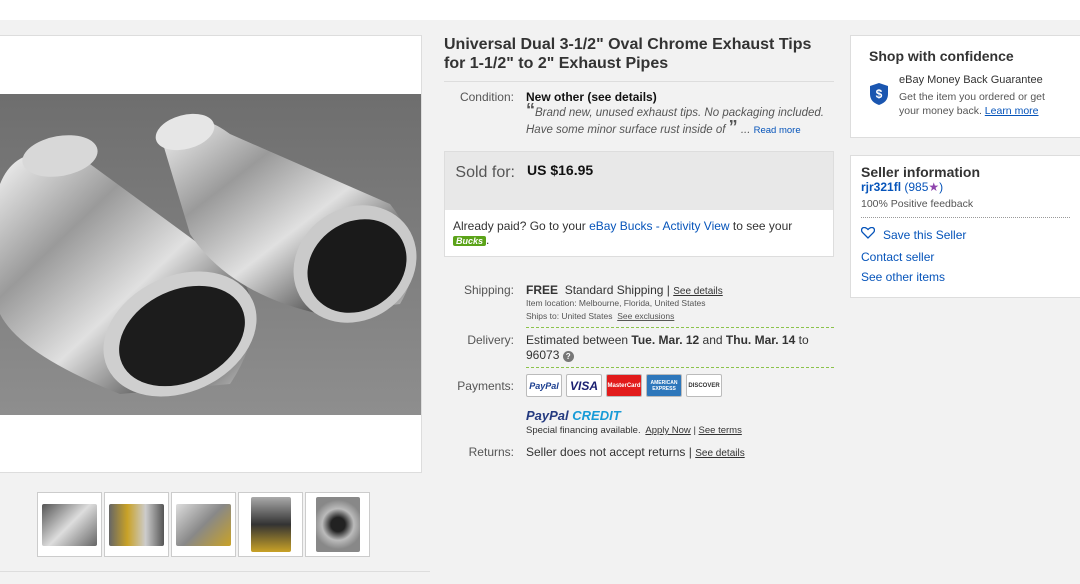 Image resolution: width=1080 pixels, height=584 pixels. Describe the element at coordinates (485, 386) in the screenshot. I see `payments-label: Payments:` at that location.